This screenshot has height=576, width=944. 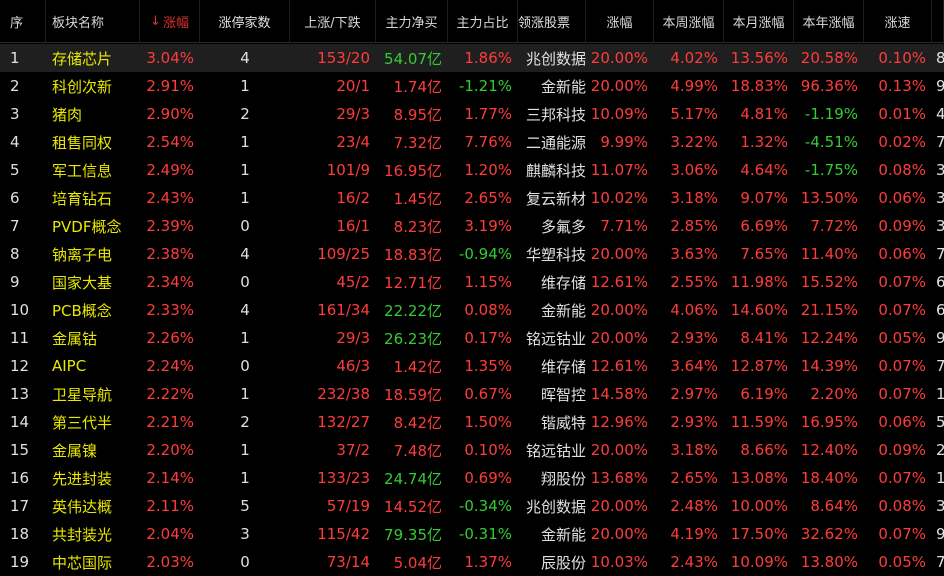 What do you see at coordinates (829, 21) in the screenshot?
I see `header-year-change: 本年涨幅` at bounding box center [829, 21].